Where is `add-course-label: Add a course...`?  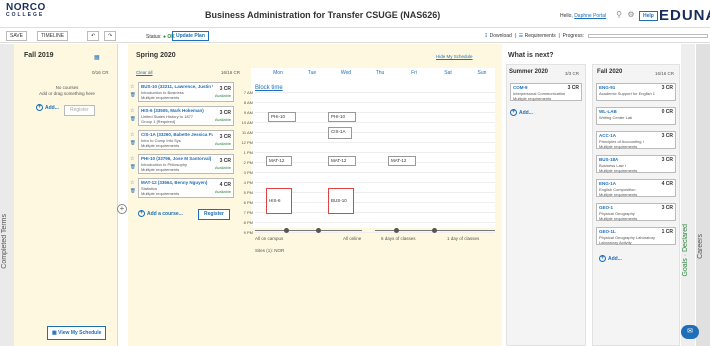
add-course-label: Add a course... is located at coordinates (165, 213).